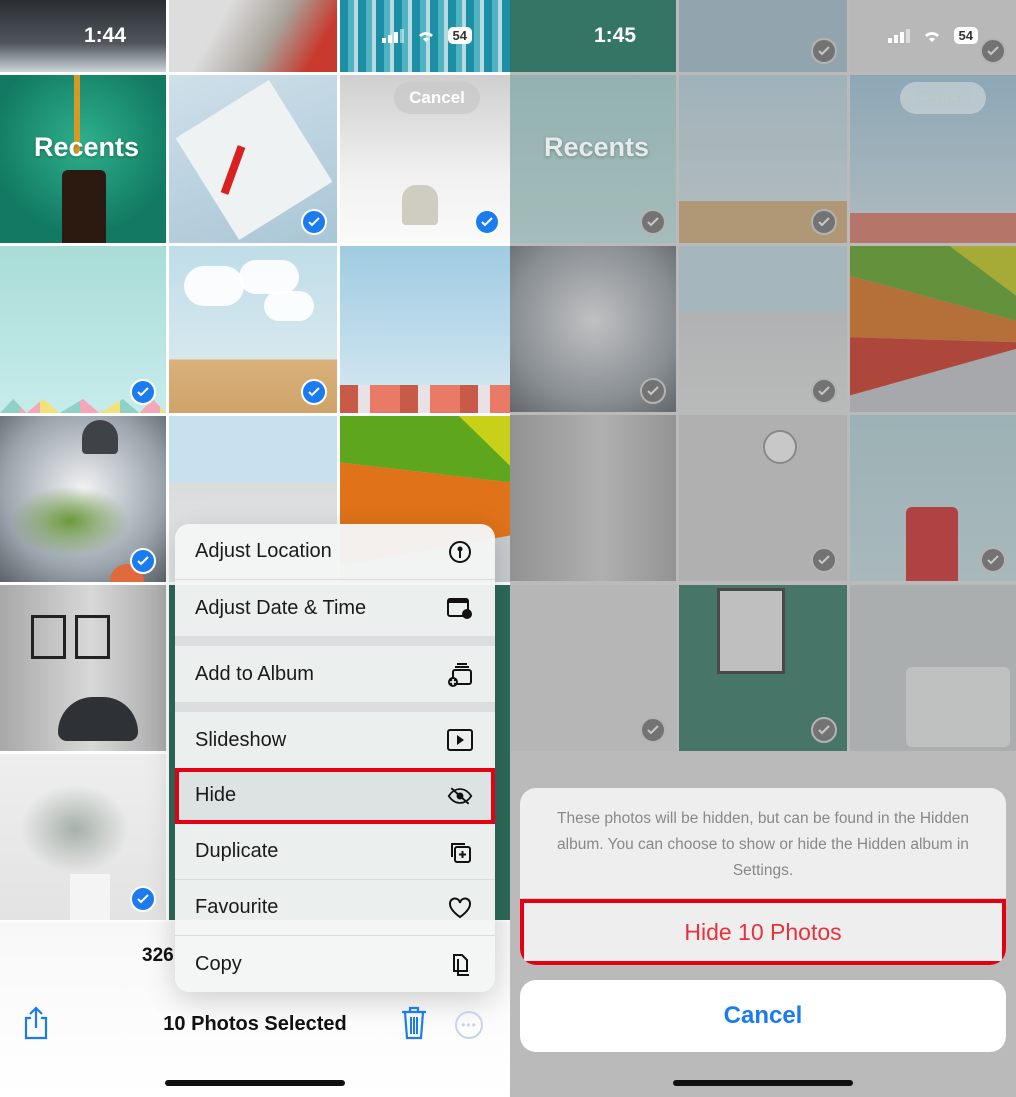  I want to click on photo-count-text: 326, so click(158, 955).